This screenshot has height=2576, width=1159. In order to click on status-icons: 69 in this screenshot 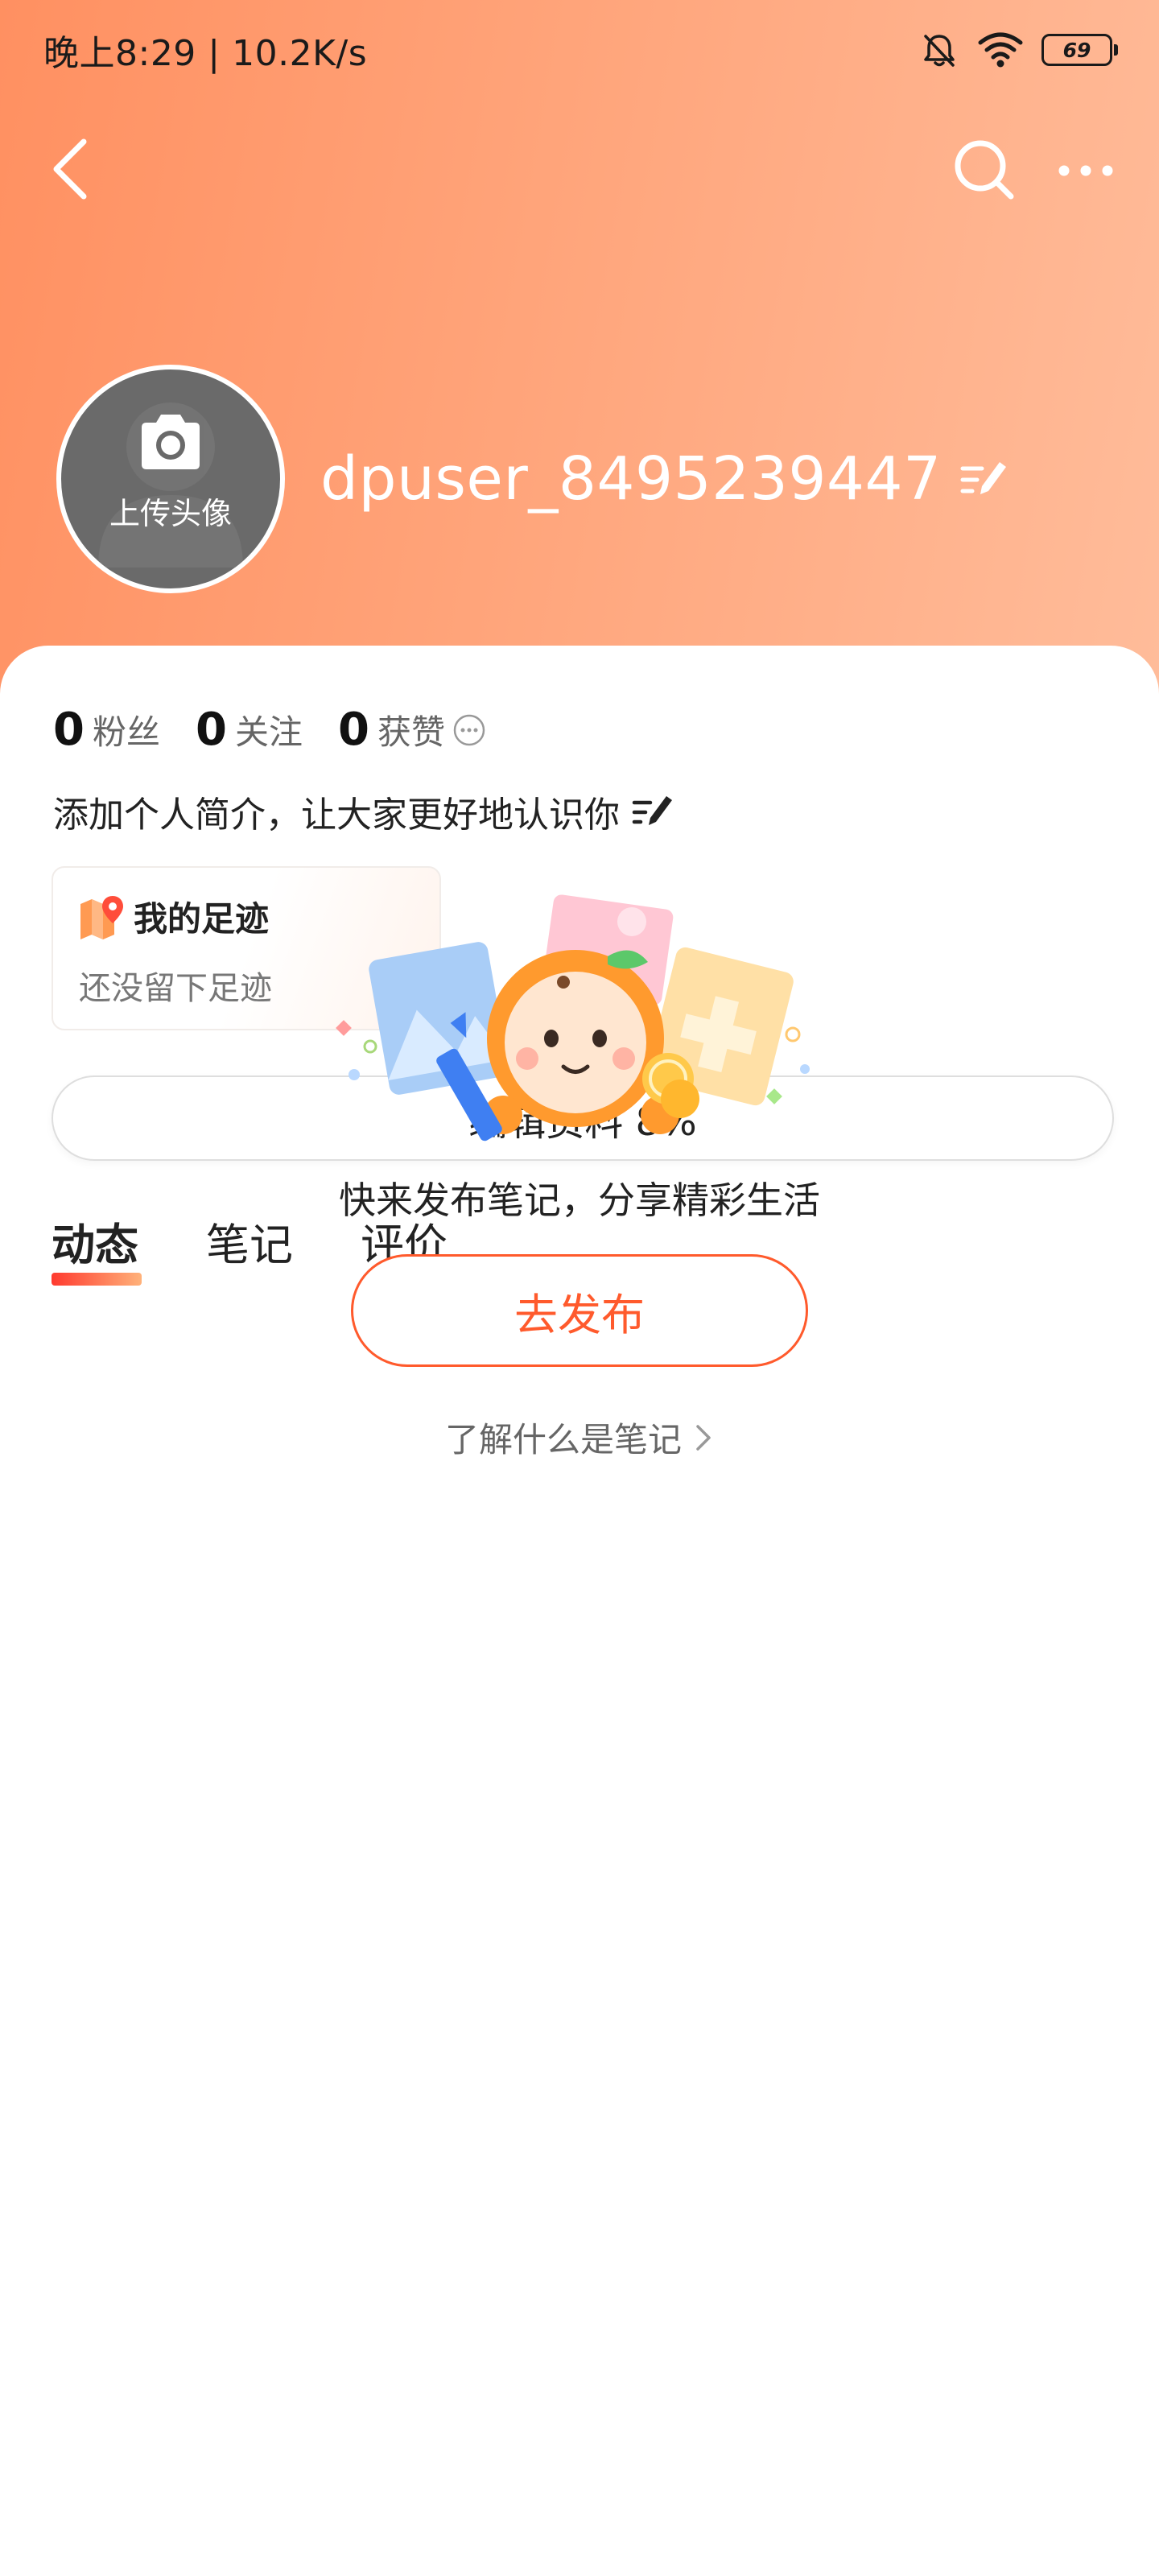, I will do `click(1018, 50)`.